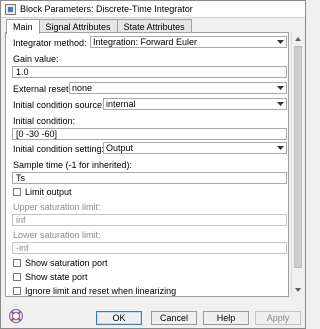 Image resolution: width=320 pixels, height=329 pixels. What do you see at coordinates (178, 88) in the screenshot?
I see `external-reset-dropdown: none` at bounding box center [178, 88].